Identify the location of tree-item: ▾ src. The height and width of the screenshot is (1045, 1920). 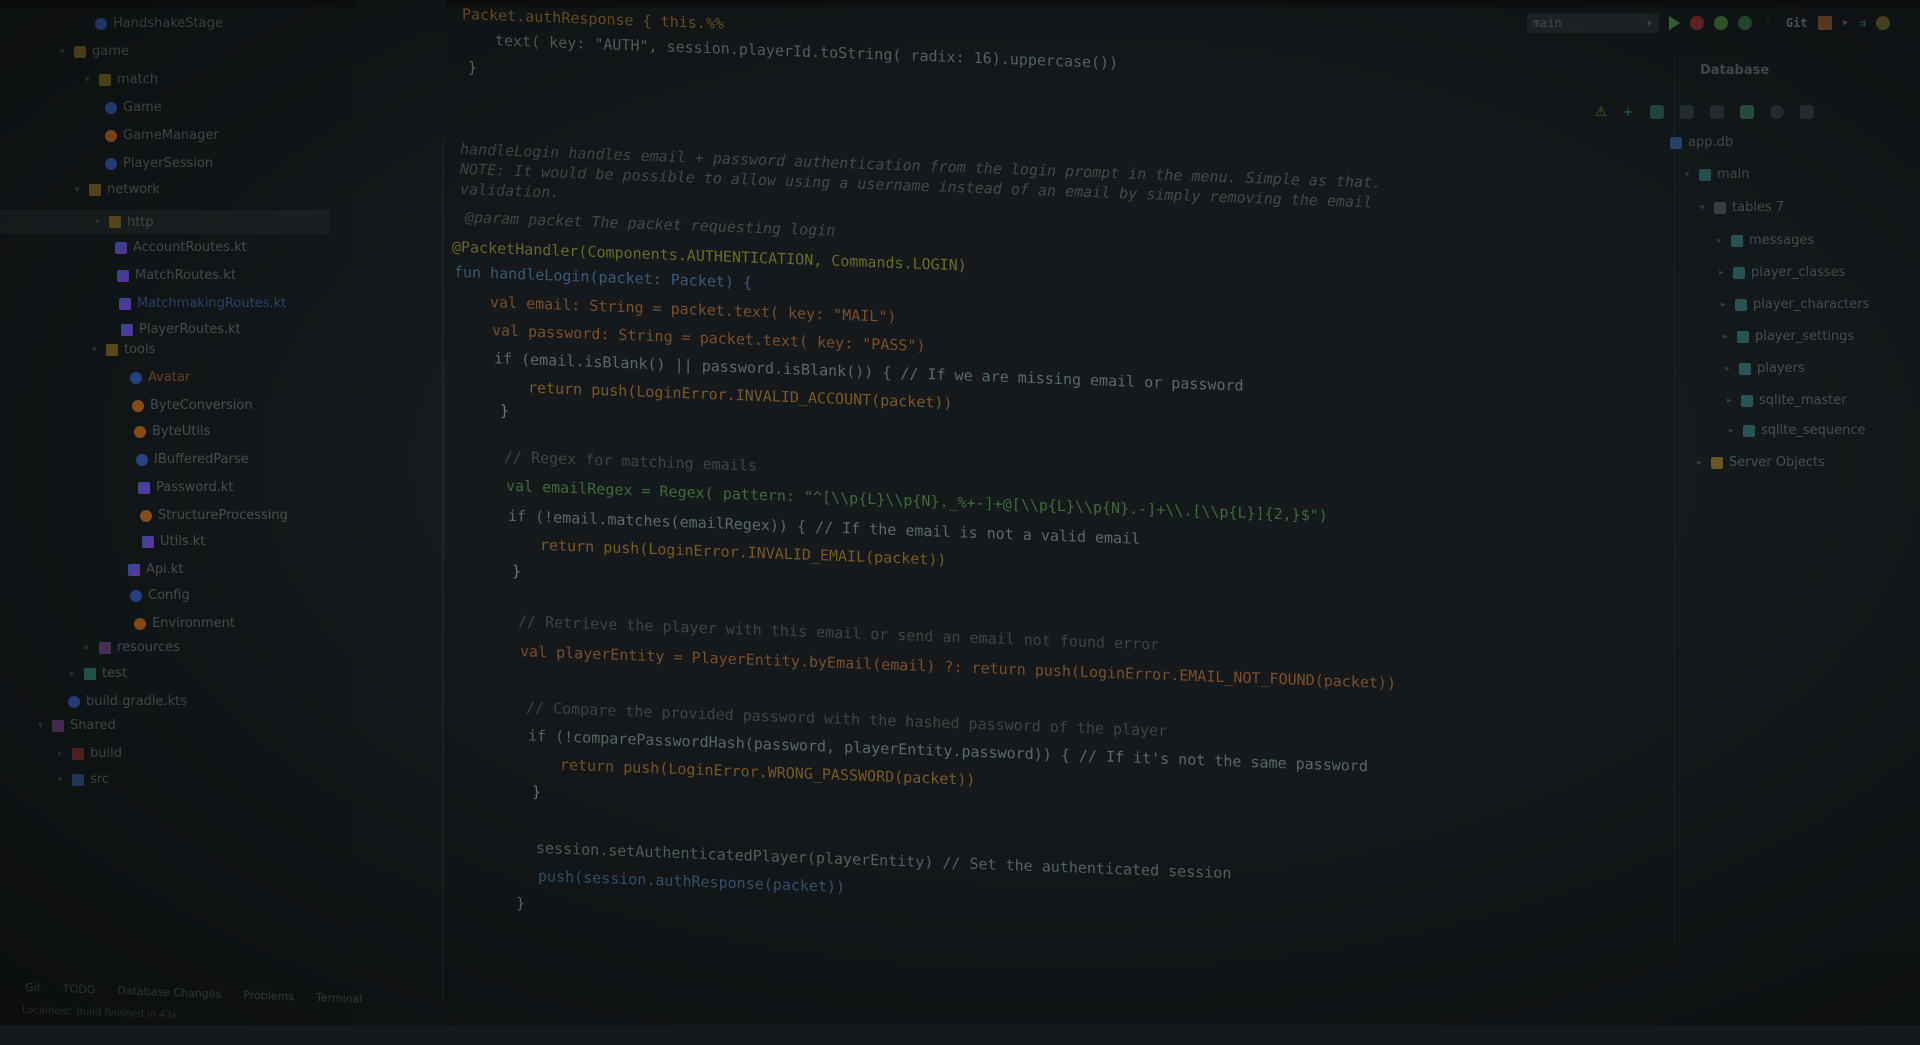
(83, 779).